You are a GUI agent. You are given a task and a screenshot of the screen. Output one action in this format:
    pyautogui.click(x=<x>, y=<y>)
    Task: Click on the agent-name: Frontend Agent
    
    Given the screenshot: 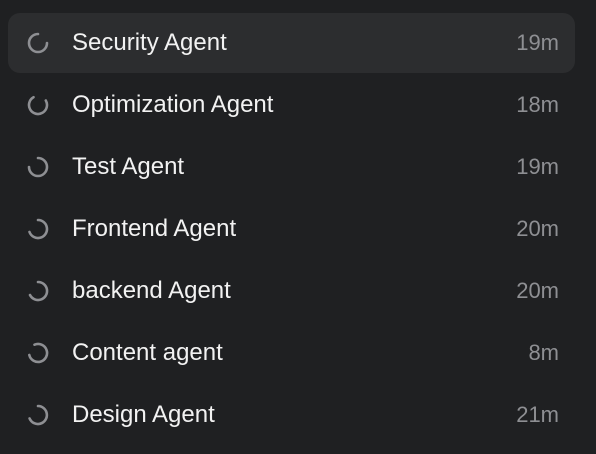 What is the action you would take?
    pyautogui.click(x=154, y=228)
    